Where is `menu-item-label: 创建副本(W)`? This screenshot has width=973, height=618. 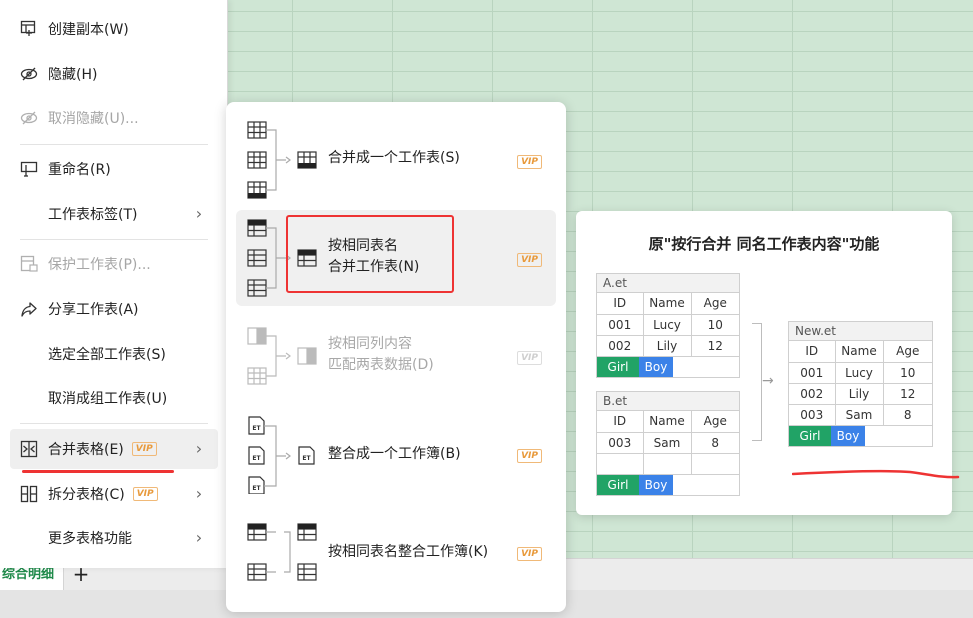 menu-item-label: 创建副本(W) is located at coordinates (88, 30).